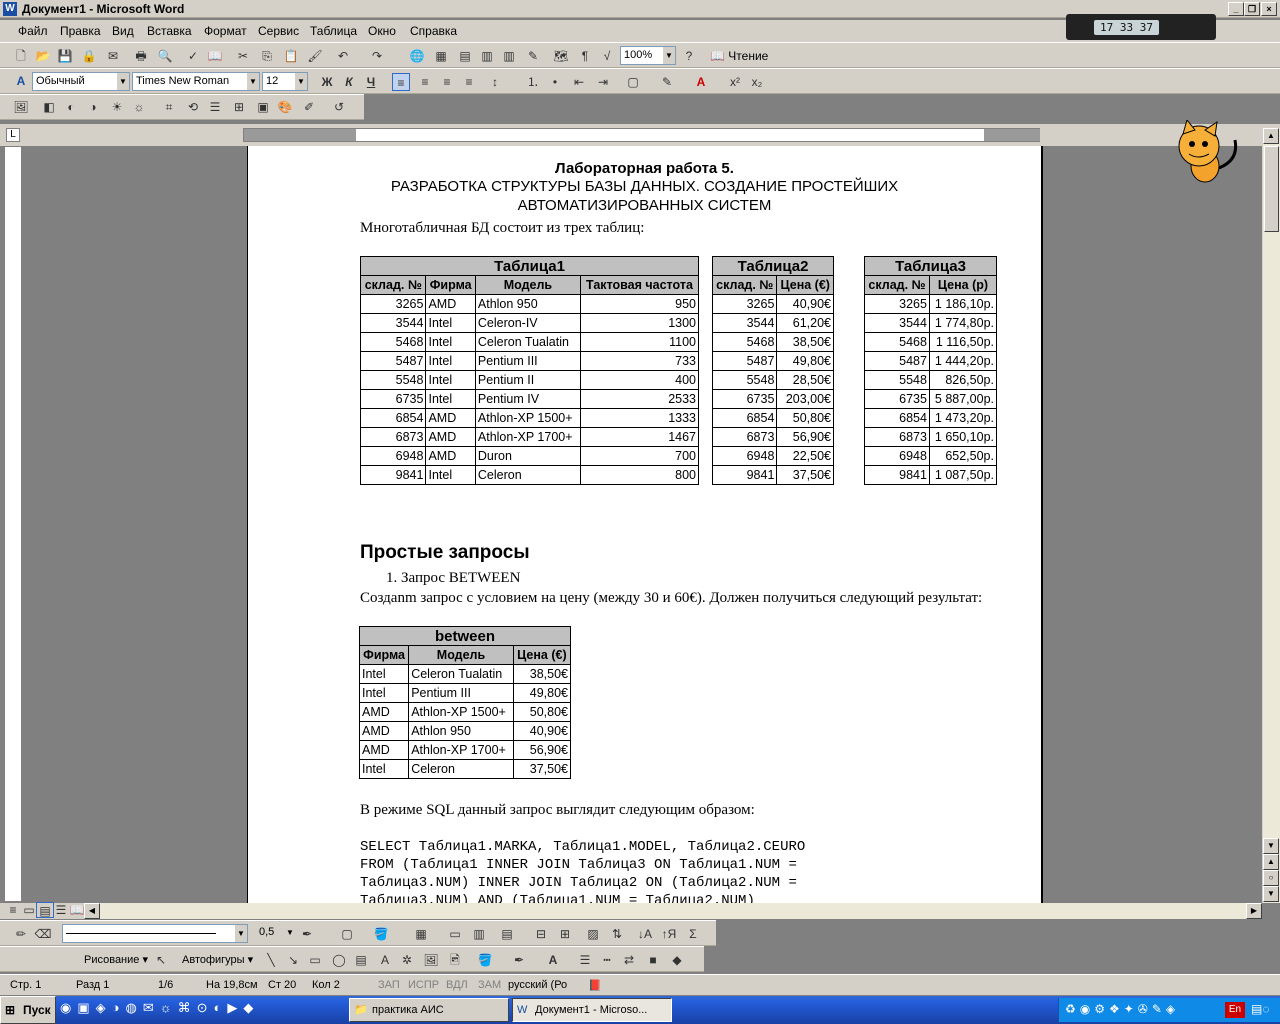 Image resolution: width=1280 pixels, height=1024 pixels. What do you see at coordinates (239, 107) in the screenshot?
I see `compress-icon: ⊞` at bounding box center [239, 107].